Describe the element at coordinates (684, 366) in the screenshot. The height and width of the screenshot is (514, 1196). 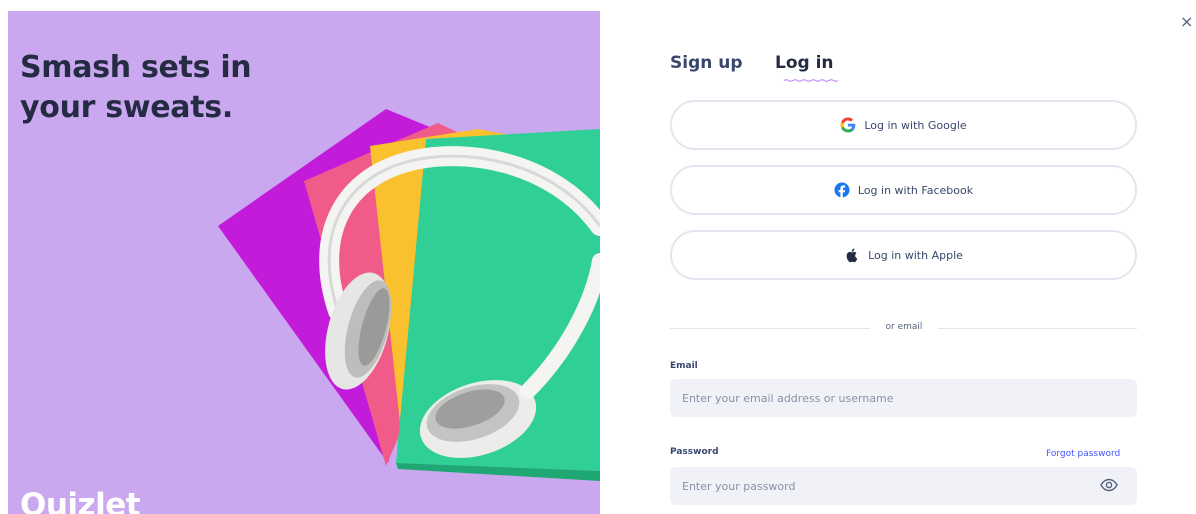
I see `email-label: Email` at that location.